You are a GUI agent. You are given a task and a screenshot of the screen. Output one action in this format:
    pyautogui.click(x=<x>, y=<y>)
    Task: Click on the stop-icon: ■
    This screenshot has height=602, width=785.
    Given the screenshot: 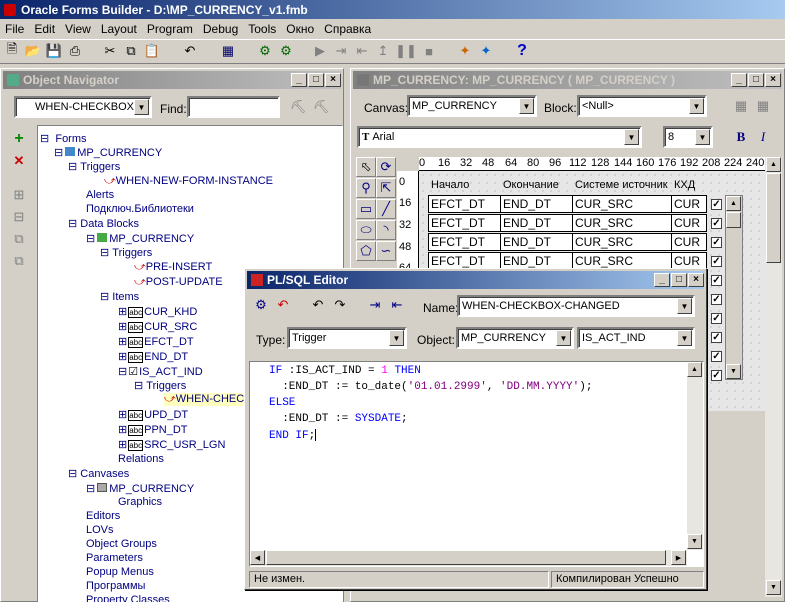 What is the action you would take?
    pyautogui.click(x=429, y=51)
    